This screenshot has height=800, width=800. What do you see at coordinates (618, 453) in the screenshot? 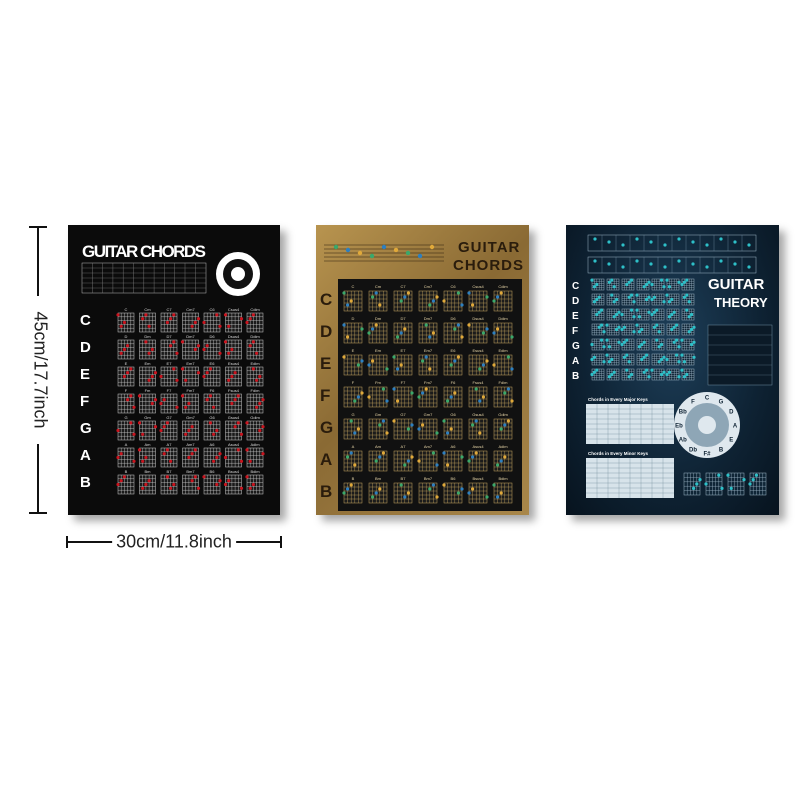
I see `section-minor-keys: Chords in Every Minor Keys` at bounding box center [618, 453].